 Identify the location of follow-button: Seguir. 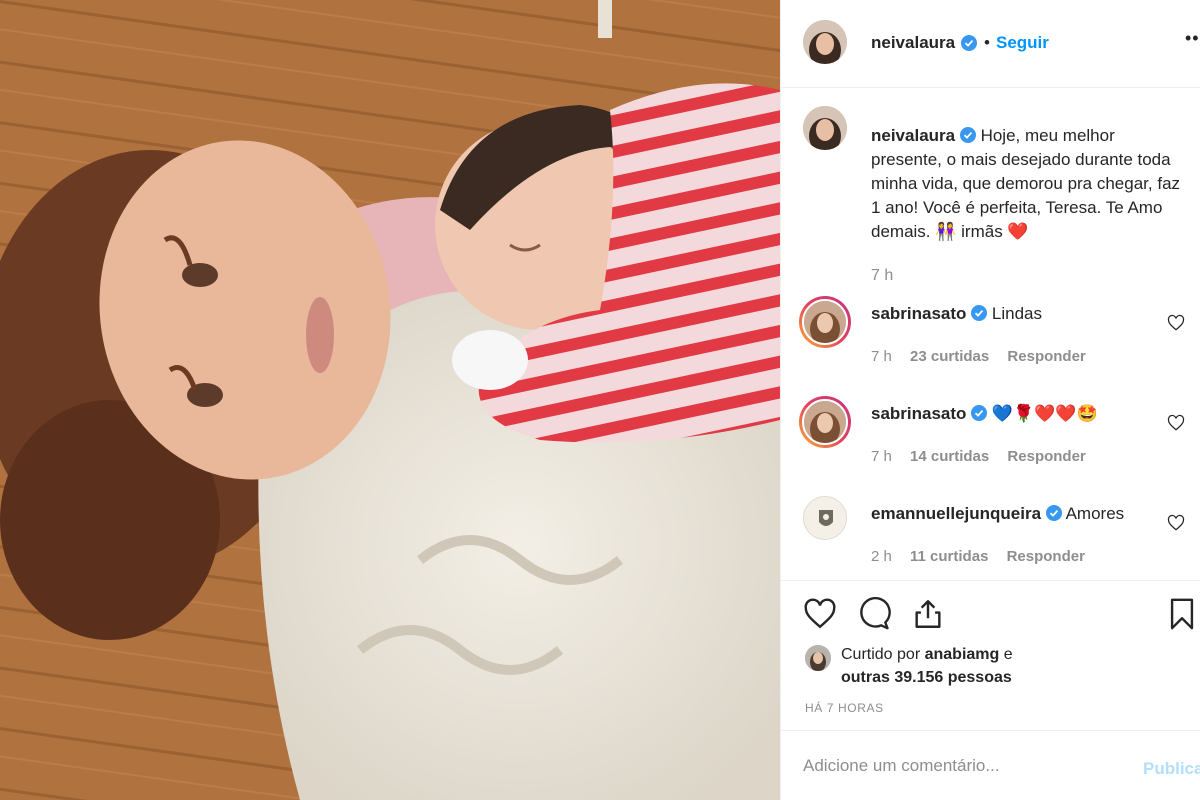
(1022, 43).